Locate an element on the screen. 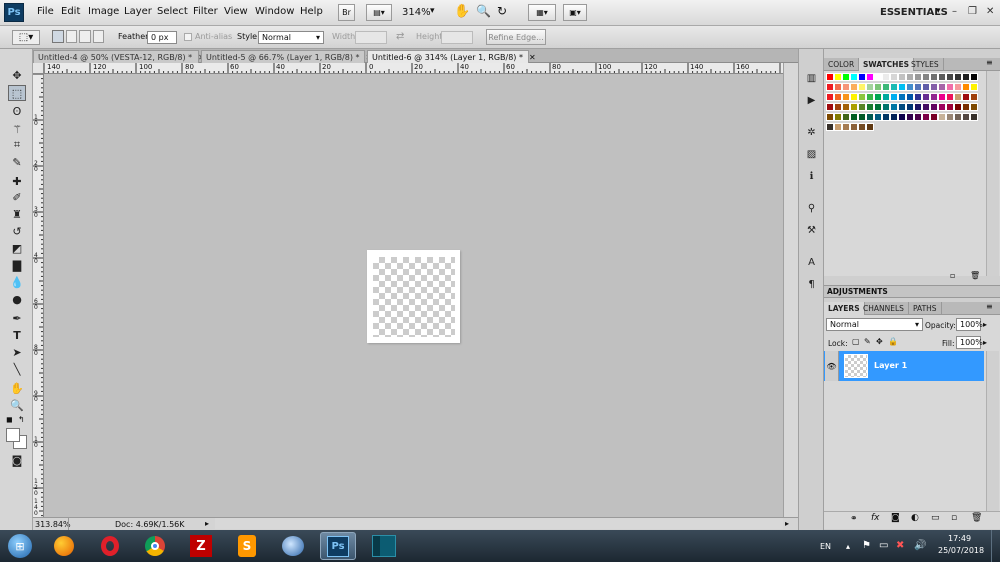  path-selection-tool-icon: ➤ is located at coordinates (17, 352).